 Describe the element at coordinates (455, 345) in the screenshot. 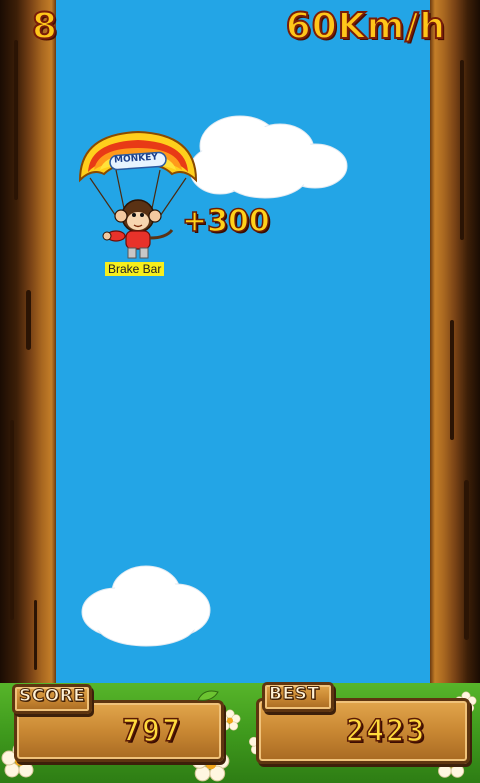

I see `right-tree-trunk` at that location.